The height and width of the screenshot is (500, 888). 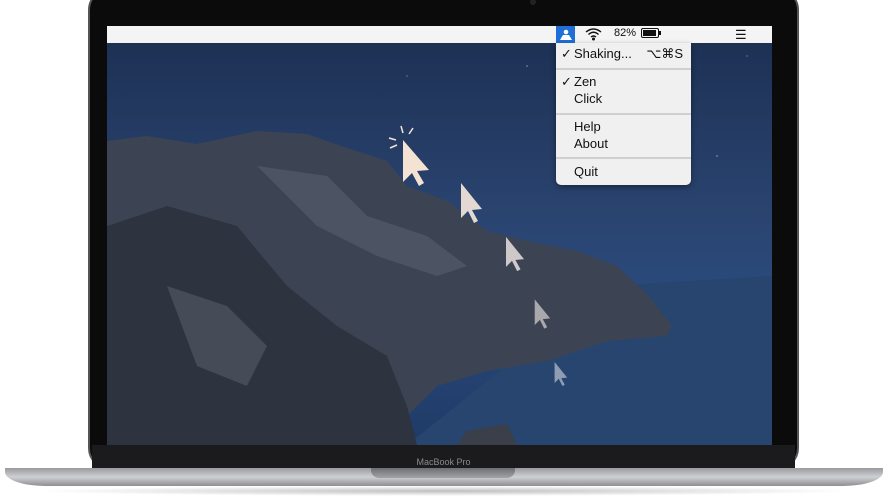 I want to click on menu-item-shaking: ✓ Shaking... ⌥⌘S, so click(x=623, y=53).